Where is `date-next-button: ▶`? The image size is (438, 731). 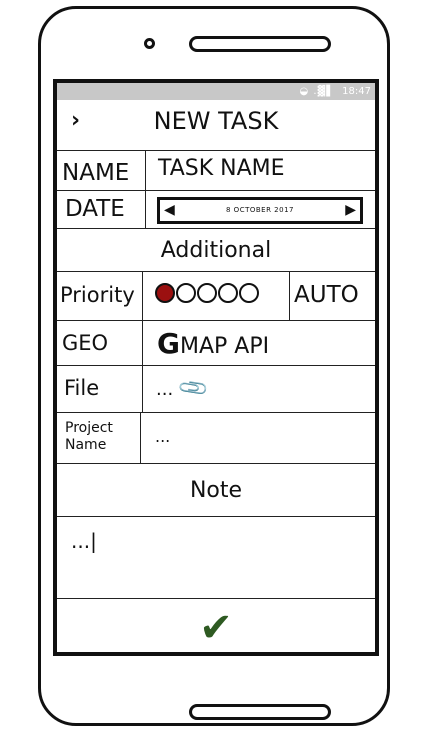
date-next-button: ▶ is located at coordinates (350, 210).